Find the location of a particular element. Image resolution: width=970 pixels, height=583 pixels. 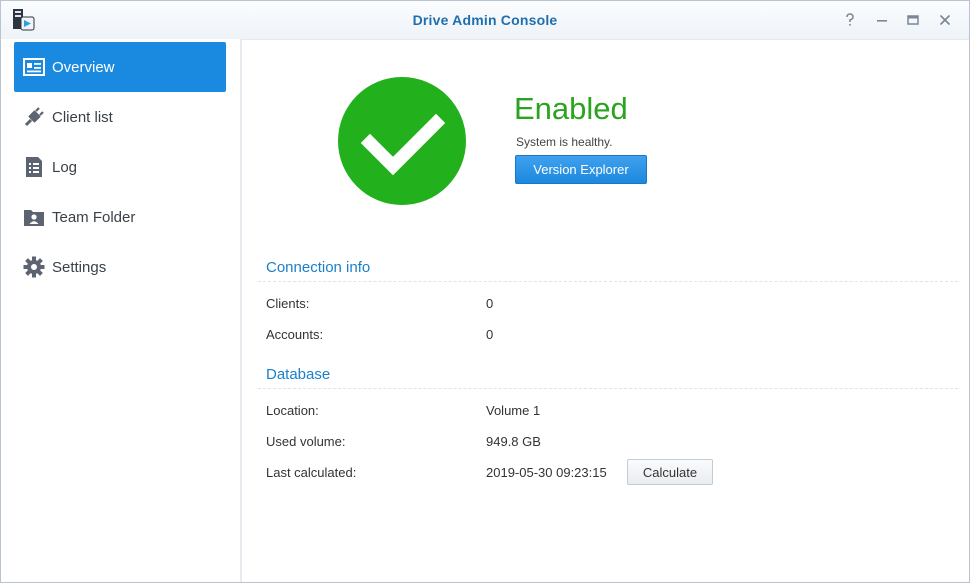

sidebar-item-settings: Settings is located at coordinates (120, 267).